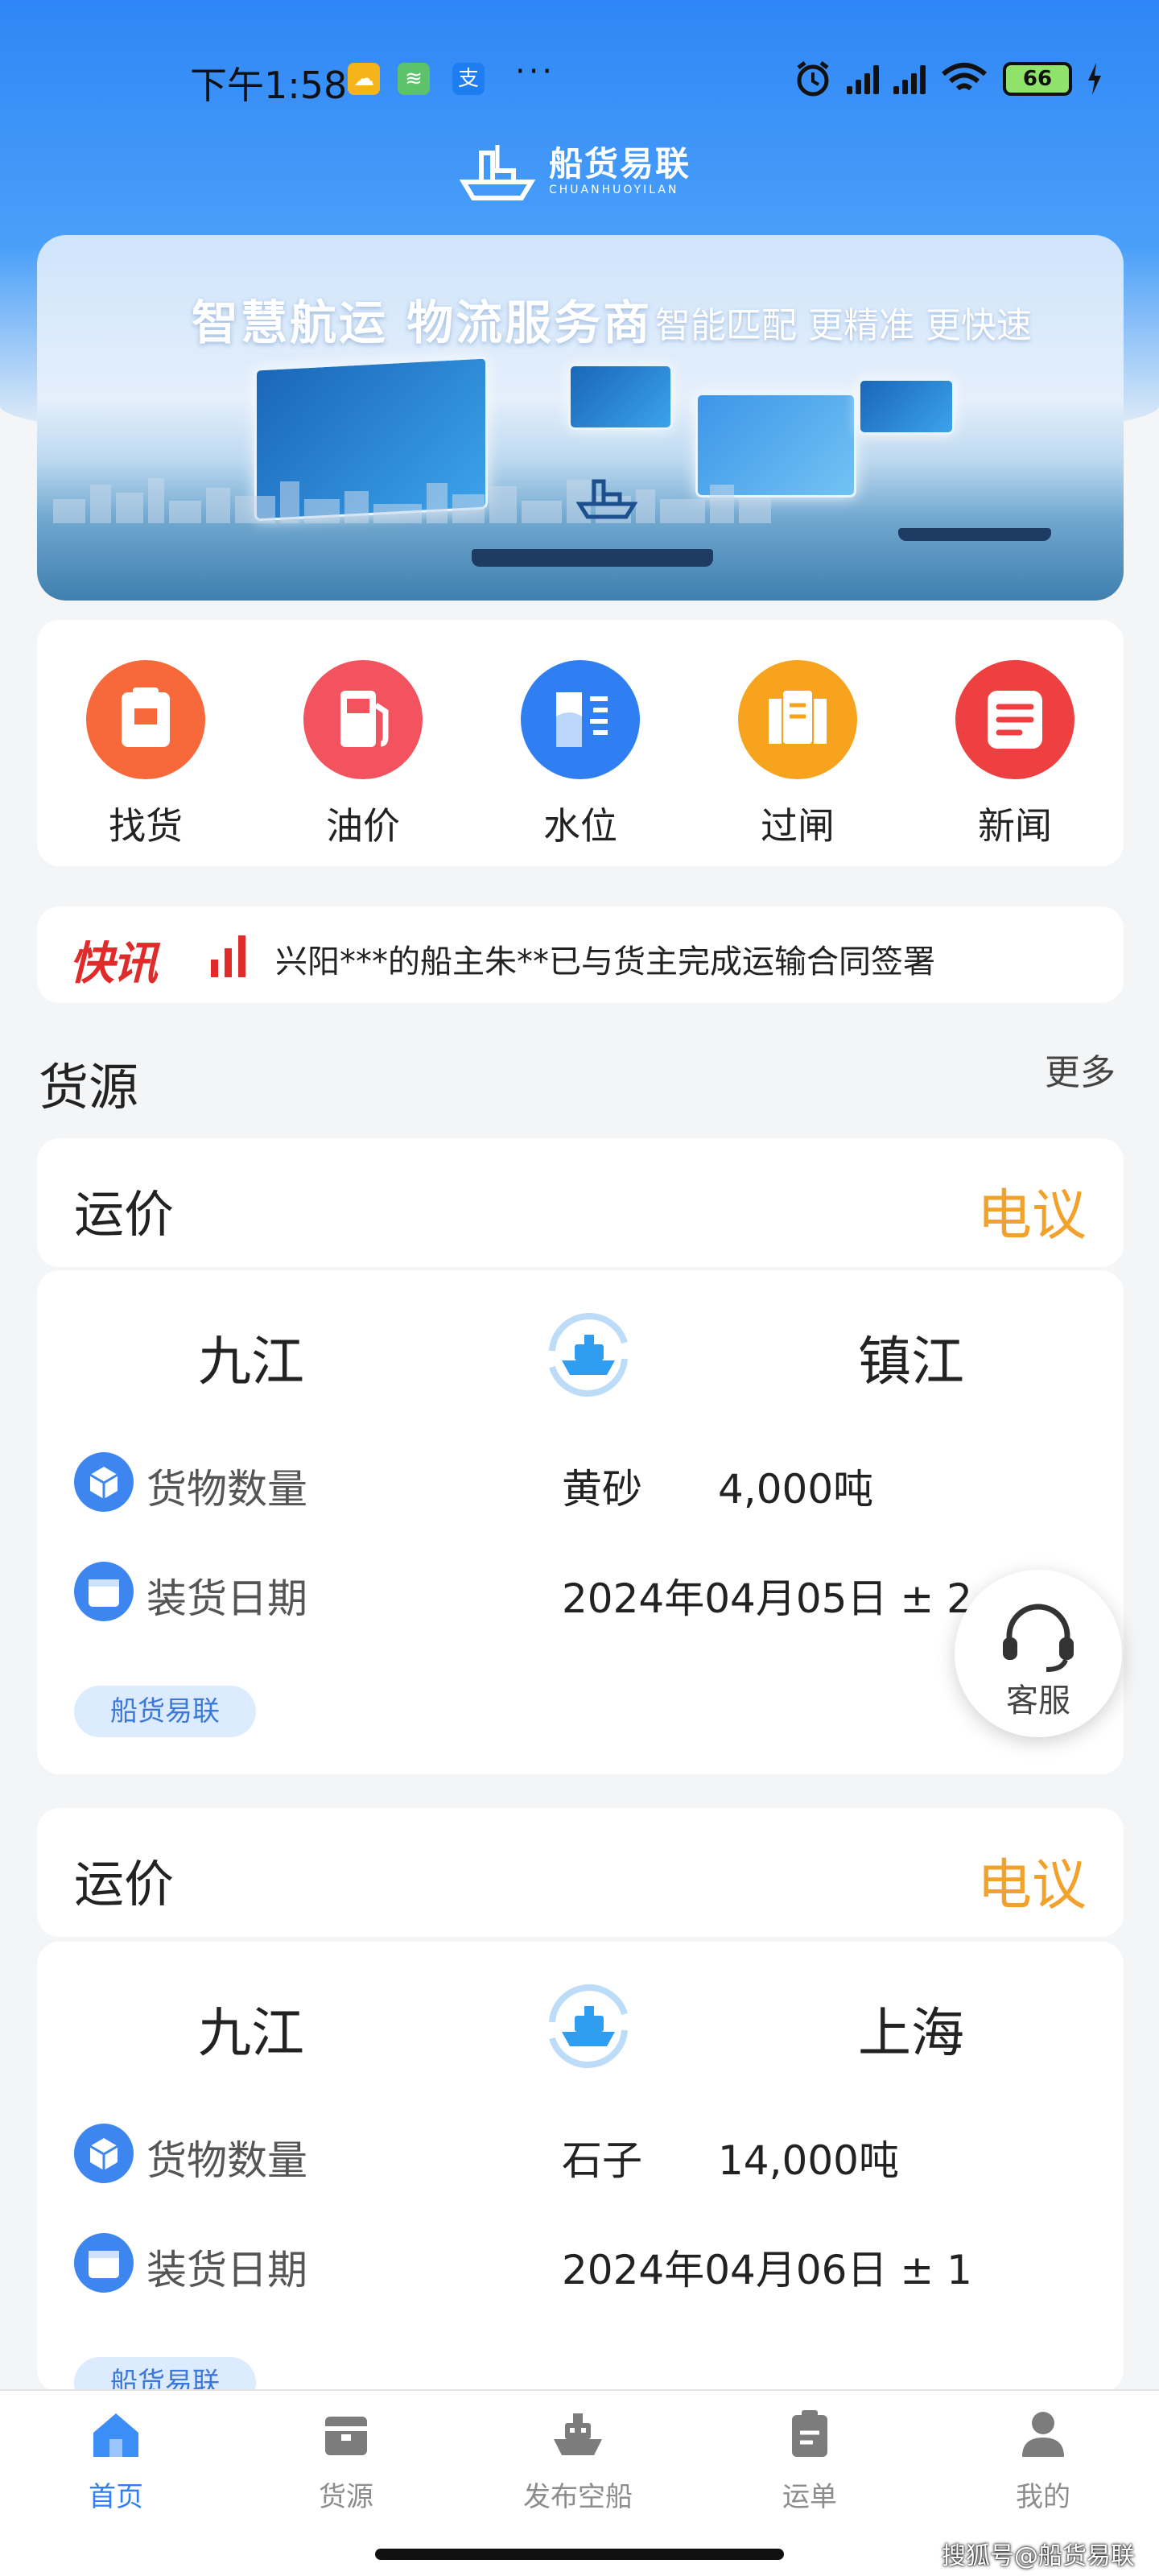 The width and height of the screenshot is (1159, 2576). Describe the element at coordinates (809, 2433) in the screenshot. I see `waybill-icon` at that location.